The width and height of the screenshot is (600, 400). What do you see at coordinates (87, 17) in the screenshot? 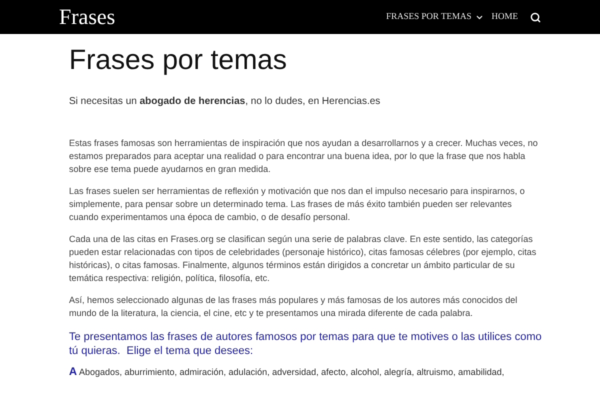
I see `site-logo: Frases` at bounding box center [87, 17].